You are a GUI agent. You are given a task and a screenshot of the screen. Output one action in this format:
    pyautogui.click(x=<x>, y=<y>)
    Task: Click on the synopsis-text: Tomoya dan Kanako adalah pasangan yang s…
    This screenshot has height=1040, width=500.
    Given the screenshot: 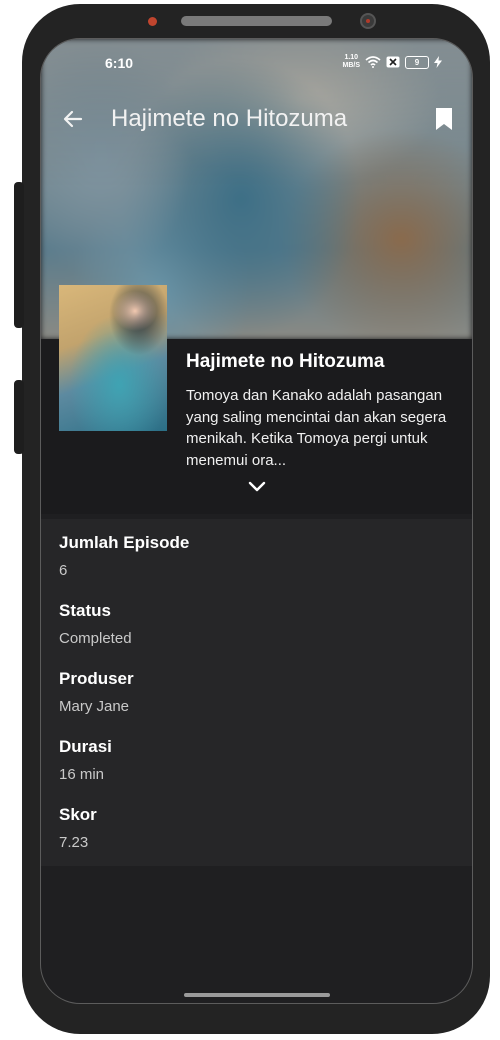 What is the action you would take?
    pyautogui.click(x=316, y=428)
    